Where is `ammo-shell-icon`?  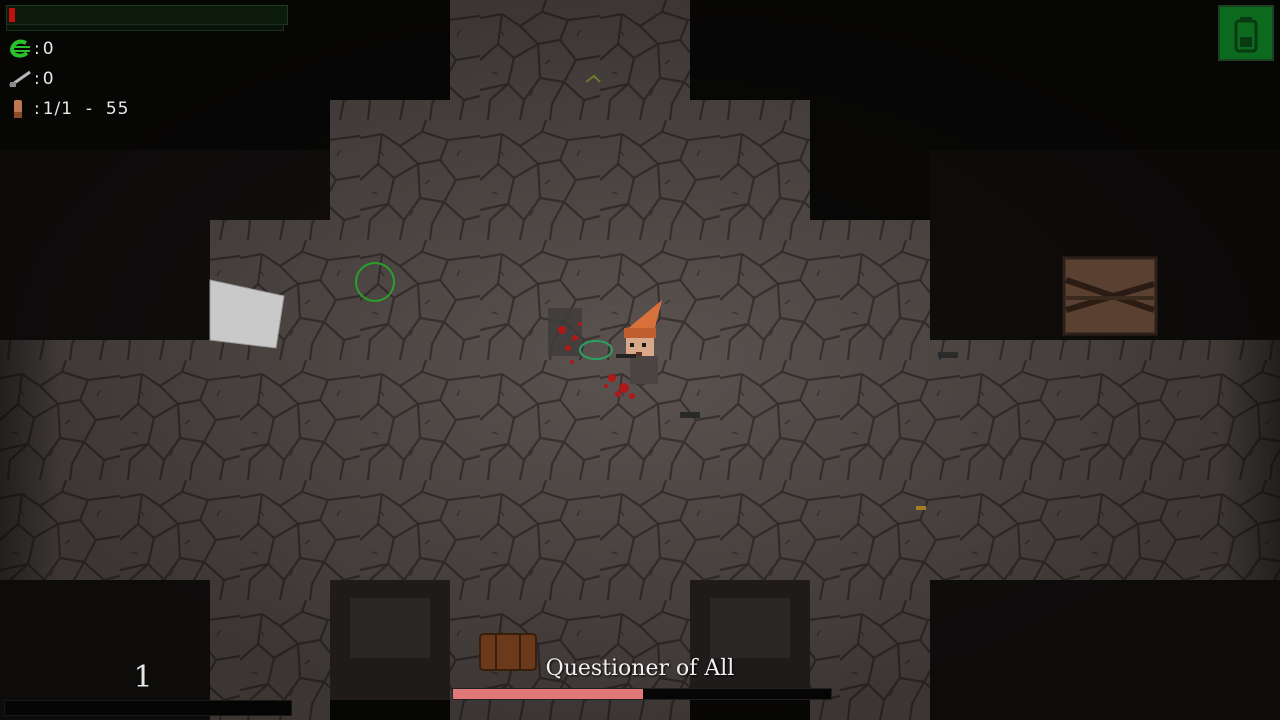 ammo-shell-icon is located at coordinates (20, 109).